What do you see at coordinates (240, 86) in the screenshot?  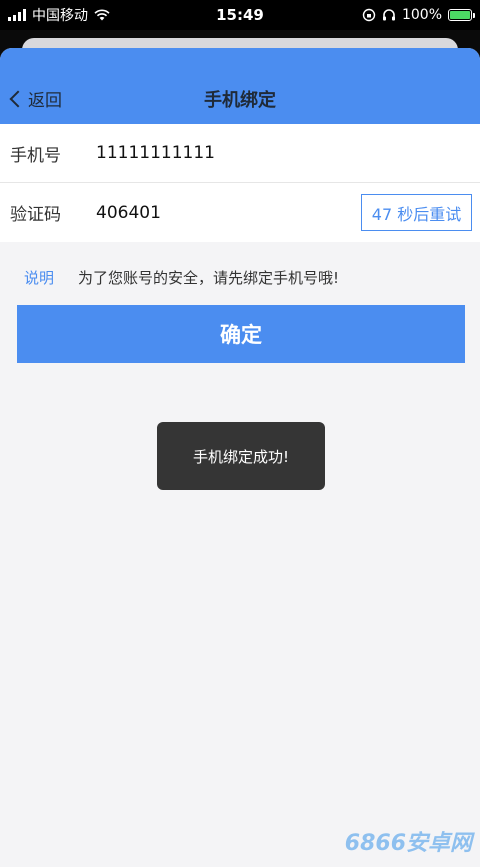 I see `nav-bar: 返回 手机绑定` at bounding box center [240, 86].